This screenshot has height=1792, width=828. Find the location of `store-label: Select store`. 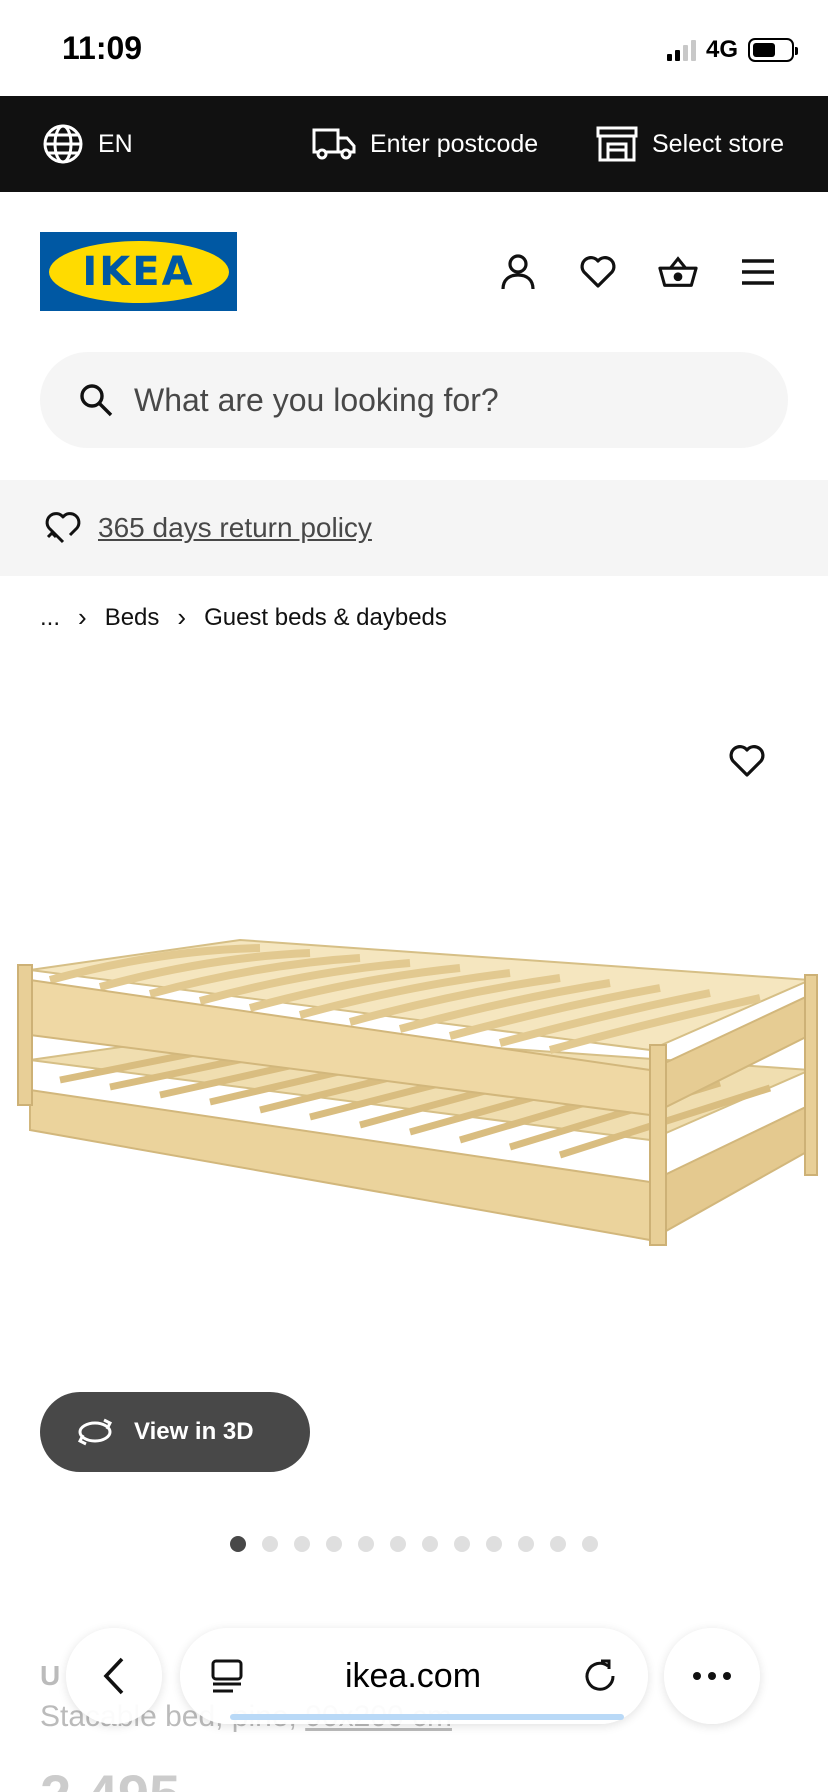

store-label: Select store is located at coordinates (718, 143).